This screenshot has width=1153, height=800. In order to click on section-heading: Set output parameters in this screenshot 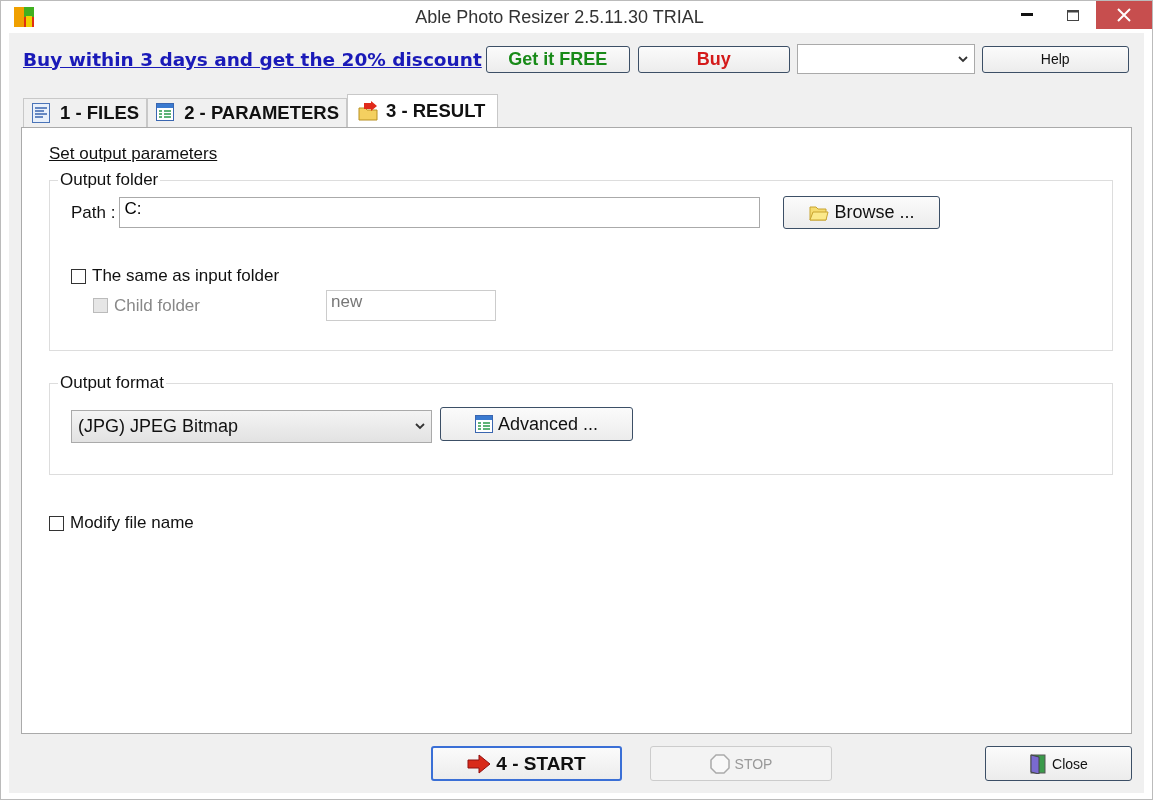, I will do `click(133, 154)`.